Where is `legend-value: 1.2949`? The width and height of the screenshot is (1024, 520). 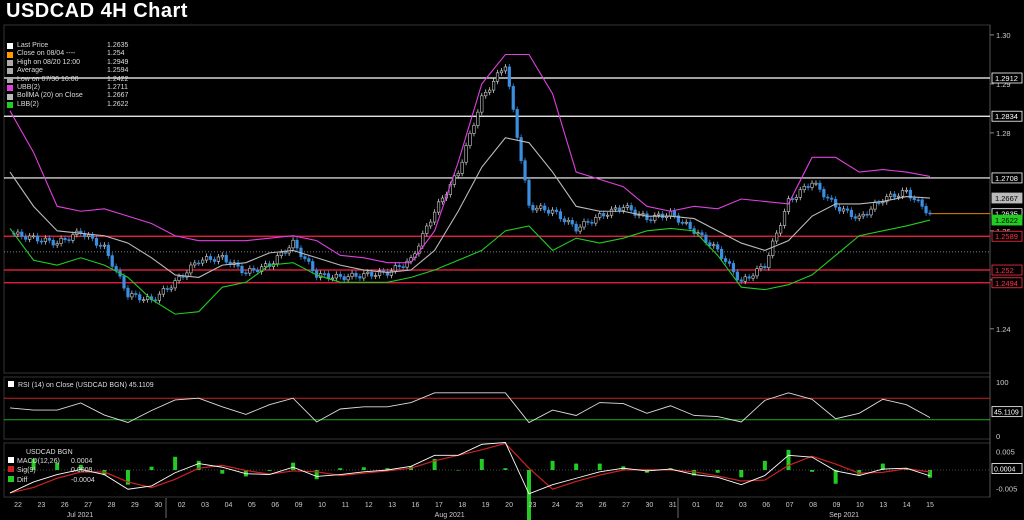
legend-value: 1.2949 is located at coordinates (118, 62).